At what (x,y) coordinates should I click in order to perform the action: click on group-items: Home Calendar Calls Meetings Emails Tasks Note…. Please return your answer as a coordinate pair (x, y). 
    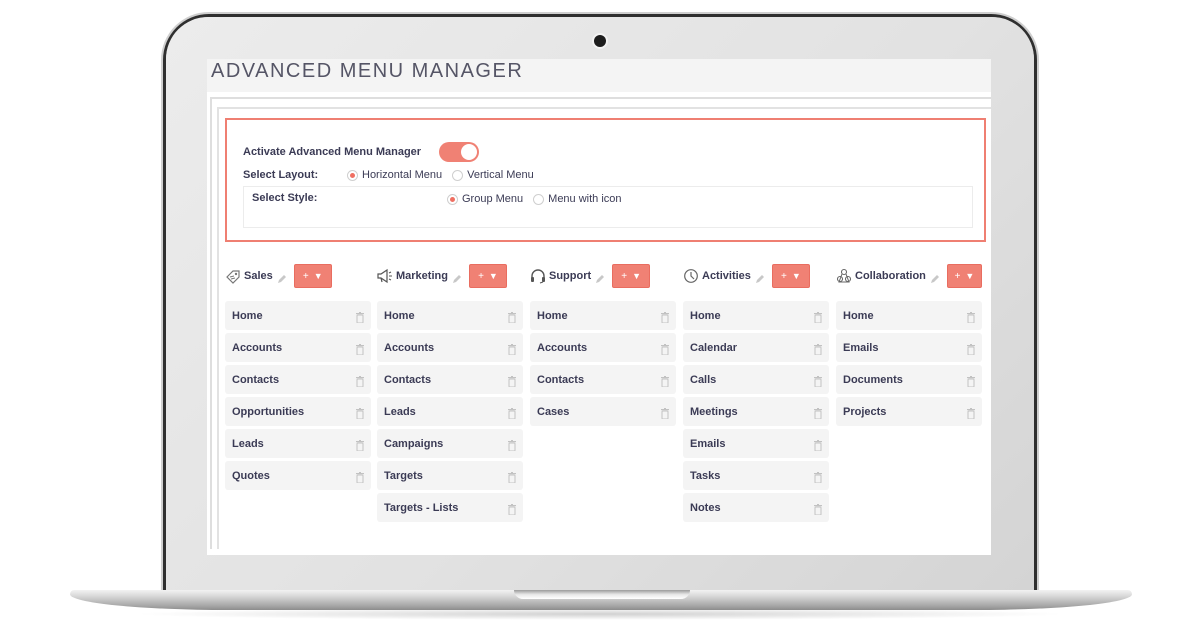
    Looking at the image, I should click on (756, 411).